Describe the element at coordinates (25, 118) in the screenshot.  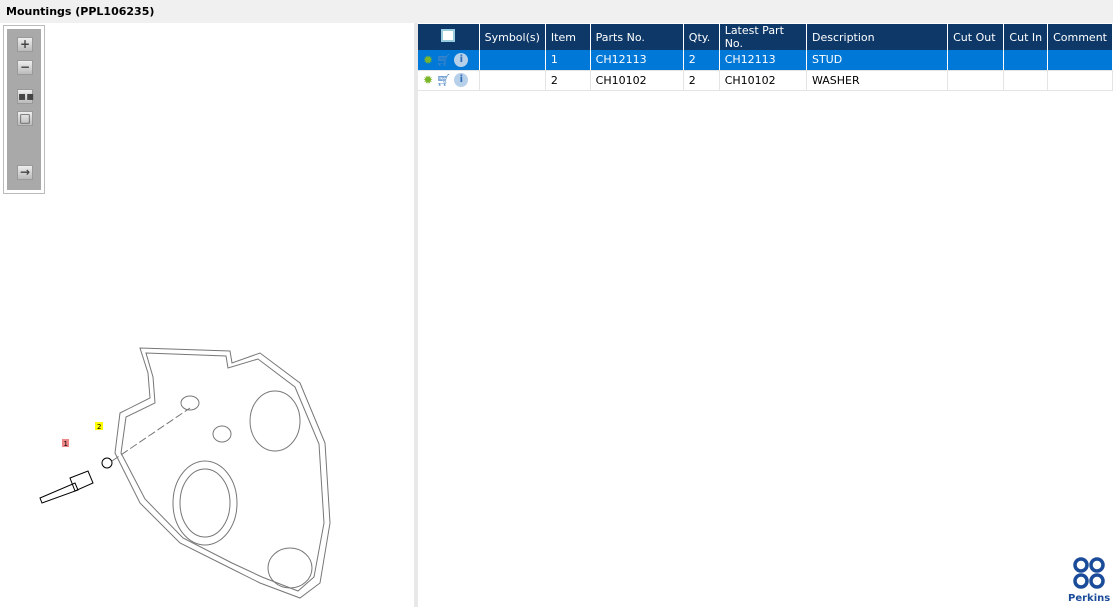
I see `actual-size-button: □` at that location.